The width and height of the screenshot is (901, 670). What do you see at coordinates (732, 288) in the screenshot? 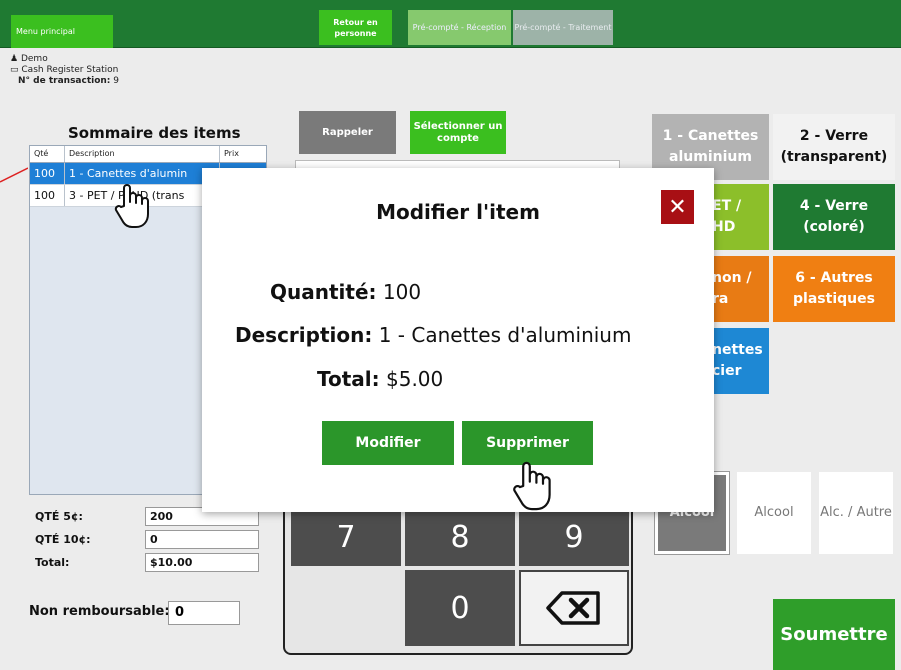
I see `category-5-label: non / ra` at bounding box center [732, 288].